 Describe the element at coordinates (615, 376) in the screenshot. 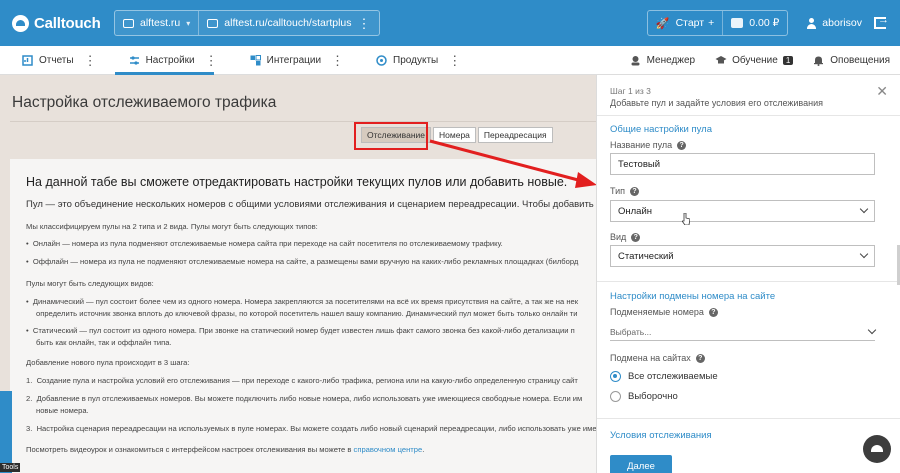

I see `radio-selected-icon` at that location.